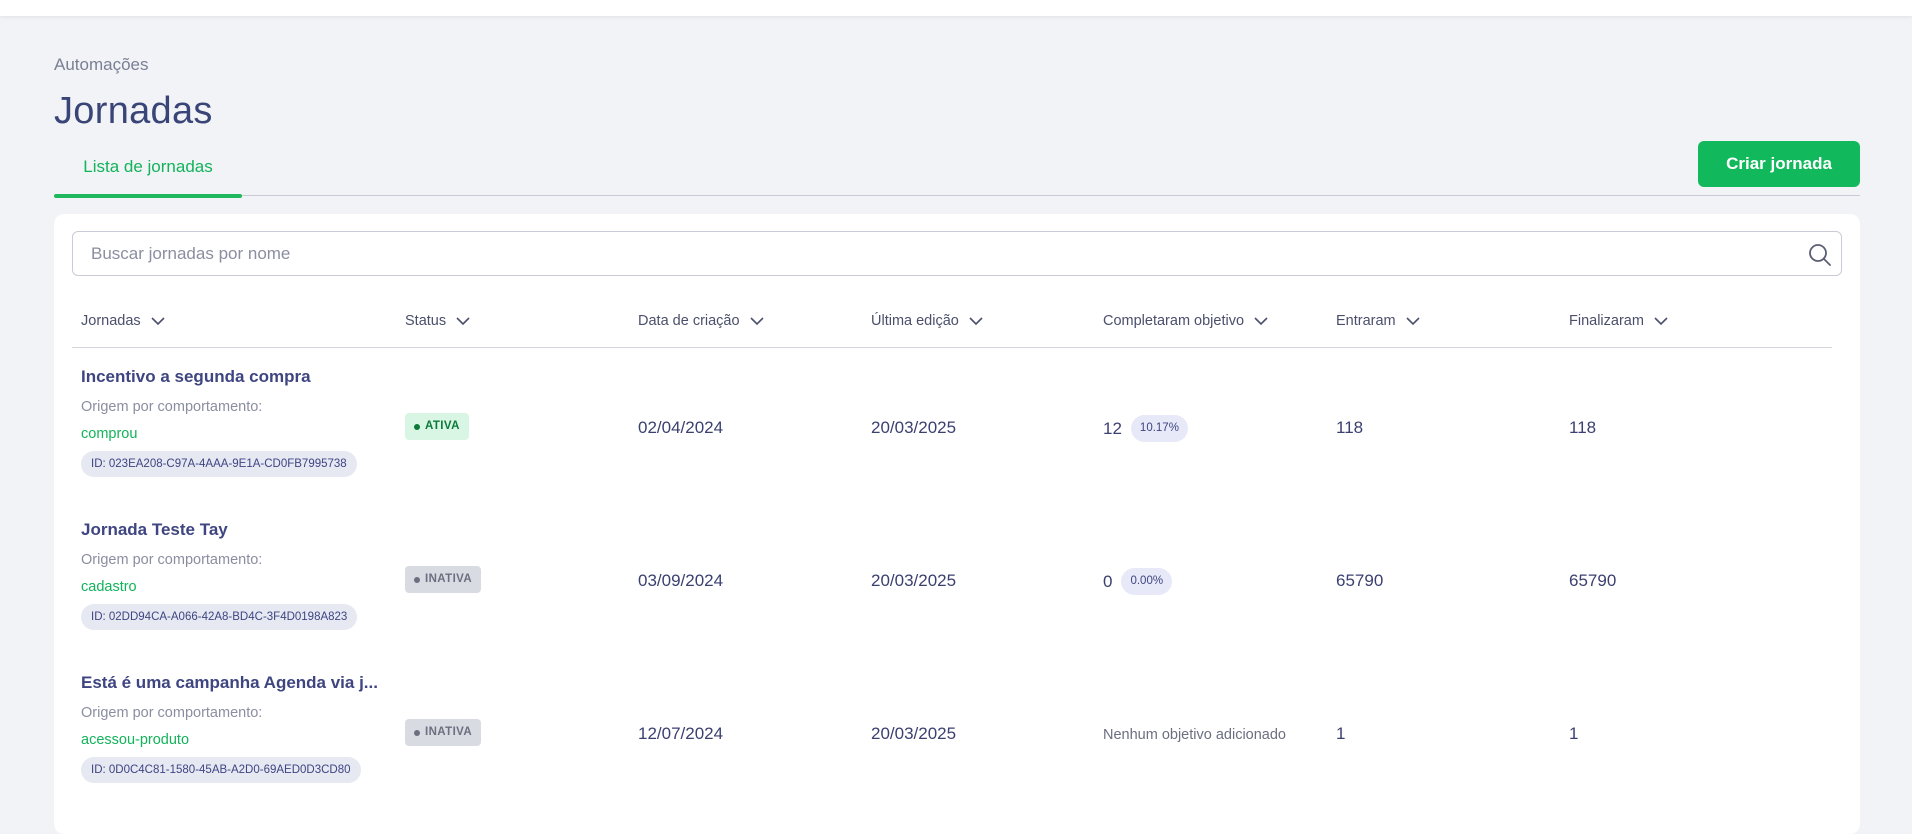  Describe the element at coordinates (148, 166) in the screenshot. I see `tab-journey-list-label: Lista de jornadas` at that location.